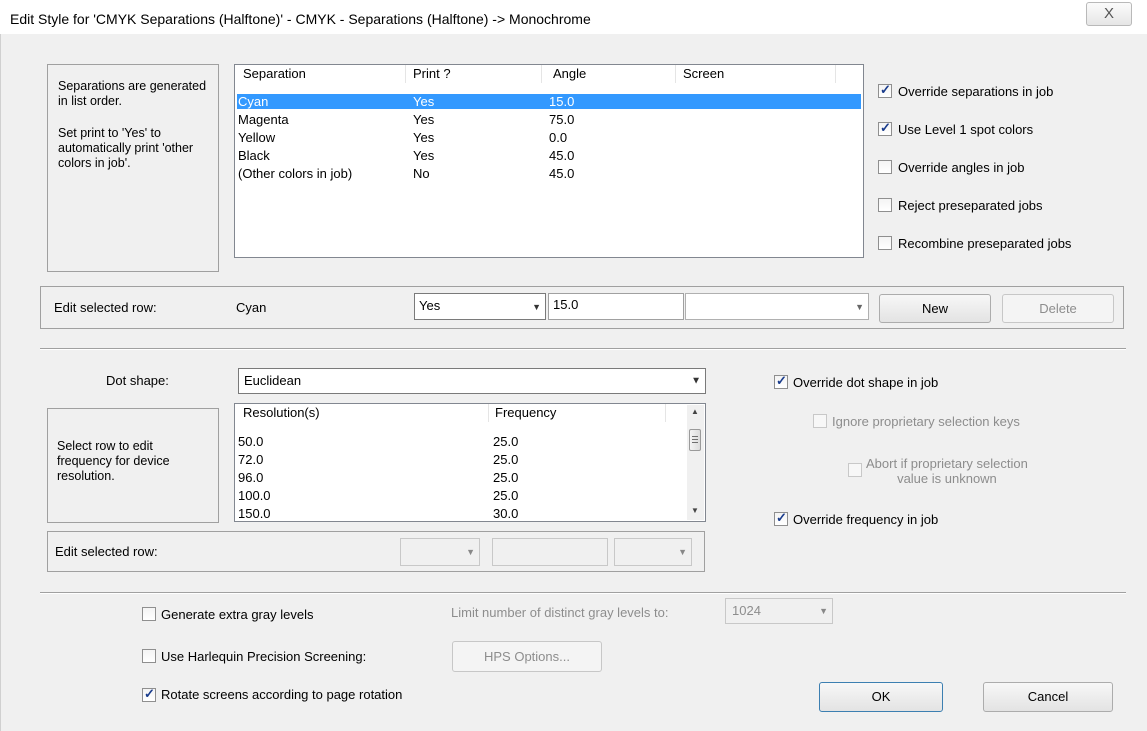 The height and width of the screenshot is (731, 1147). What do you see at coordinates (480, 306) in the screenshot?
I see `print-select: Yes ▼` at bounding box center [480, 306].